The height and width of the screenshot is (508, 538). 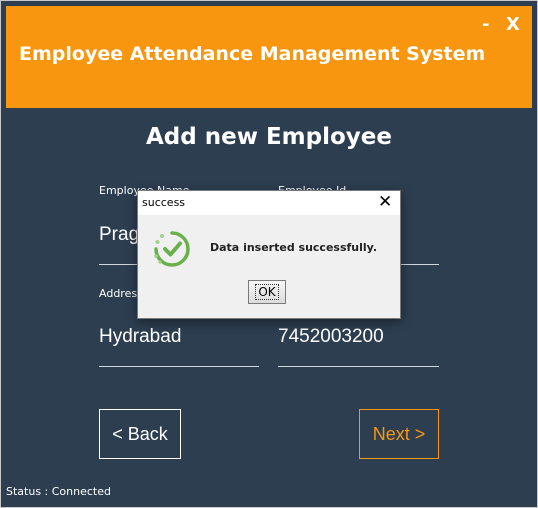 What do you see at coordinates (269, 203) in the screenshot?
I see `dialog-title-bar: success ✕` at bounding box center [269, 203].